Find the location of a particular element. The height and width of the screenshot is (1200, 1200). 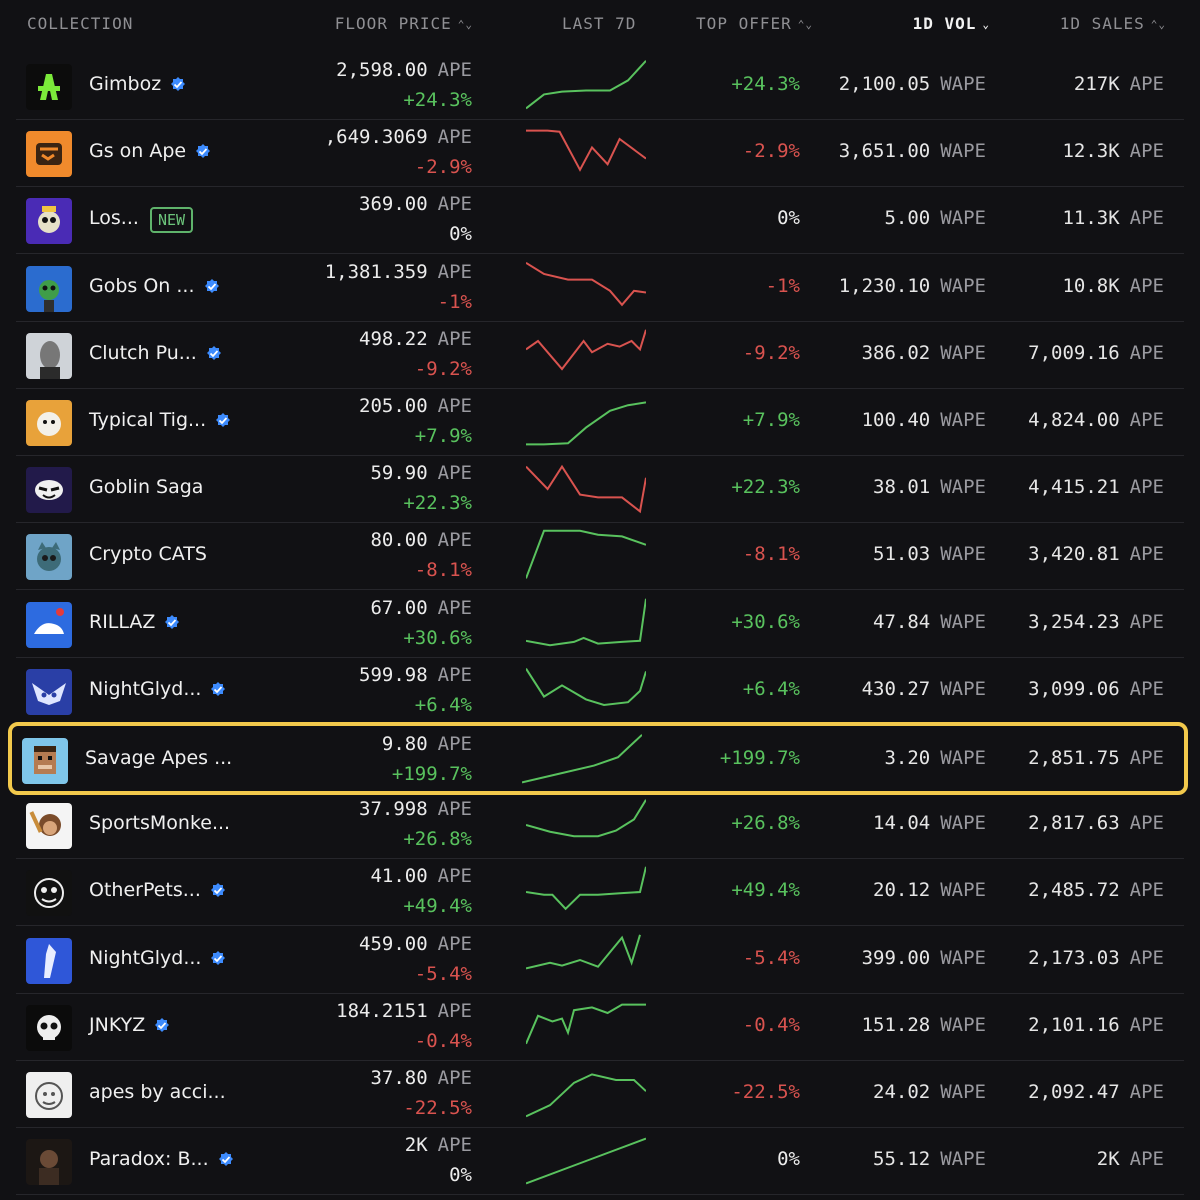

collection-name: RILLAZ is located at coordinates (122, 622).